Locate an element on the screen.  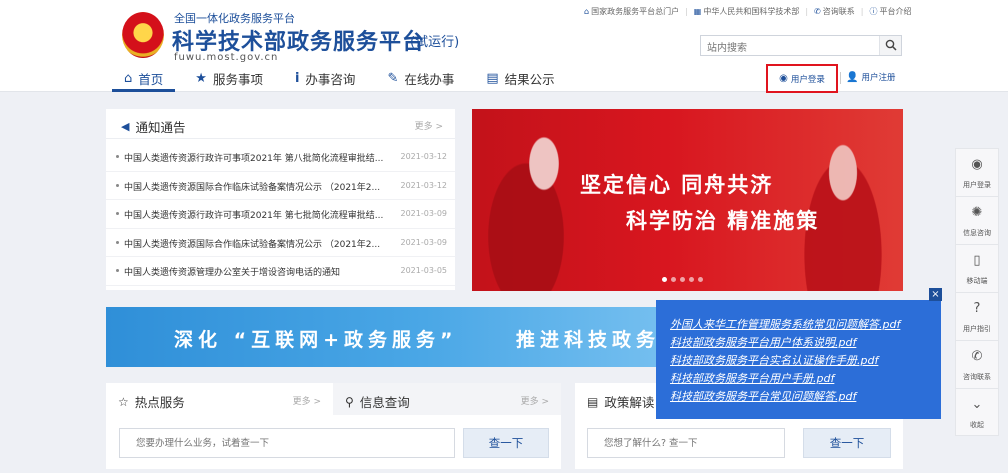
top-link-most: ▦ 中华人民共和国科学技术部 is located at coordinates (747, 11).